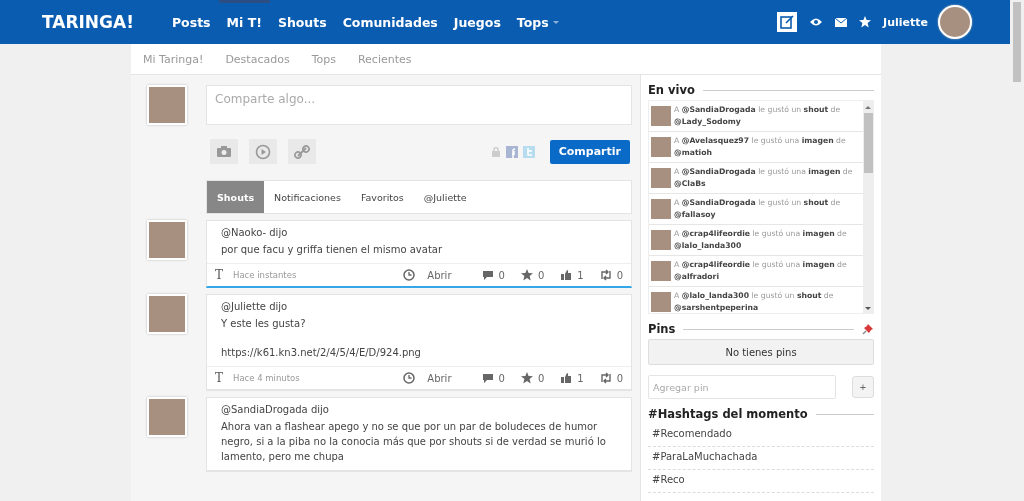 This screenshot has width=1024, height=501. I want to click on section-title: #Hashtags del momento, so click(728, 414).